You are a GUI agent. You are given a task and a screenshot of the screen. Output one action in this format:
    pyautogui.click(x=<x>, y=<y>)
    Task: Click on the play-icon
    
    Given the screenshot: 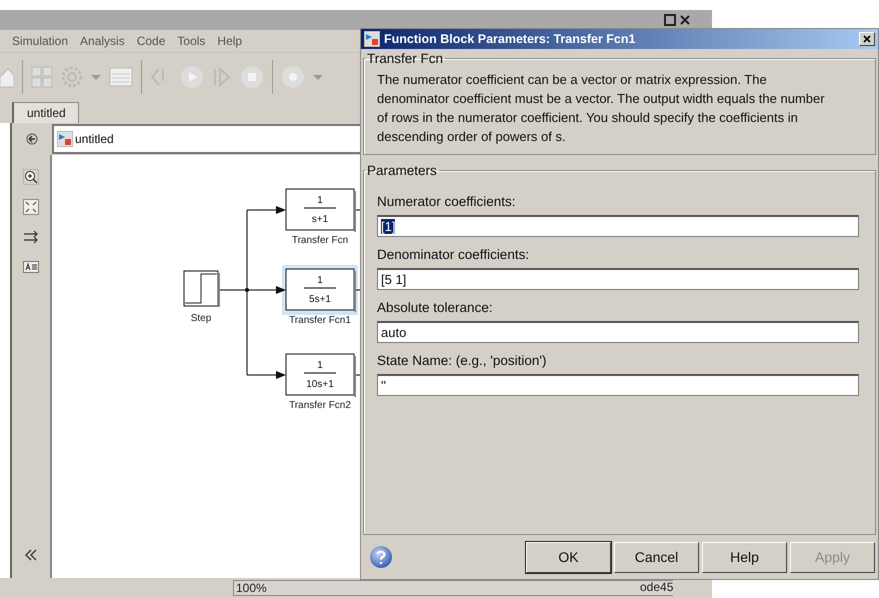 What is the action you would take?
    pyautogui.click(x=192, y=77)
    